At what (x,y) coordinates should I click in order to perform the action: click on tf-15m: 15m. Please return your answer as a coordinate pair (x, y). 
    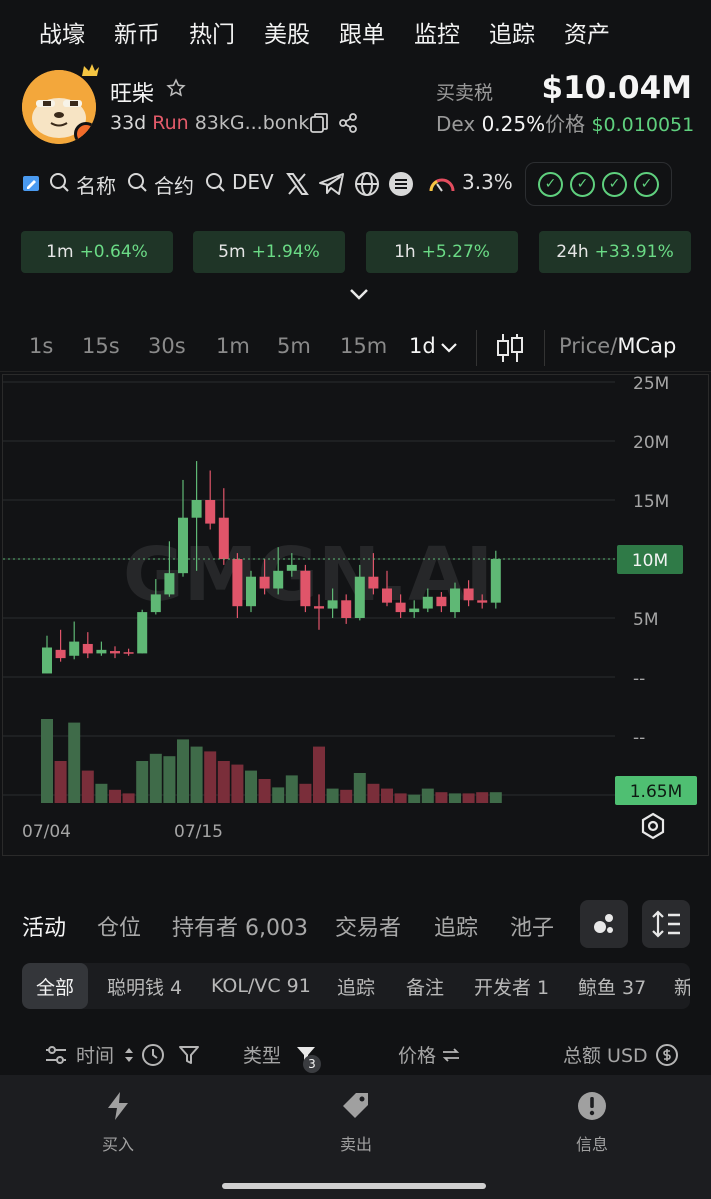
    Looking at the image, I should click on (363, 346).